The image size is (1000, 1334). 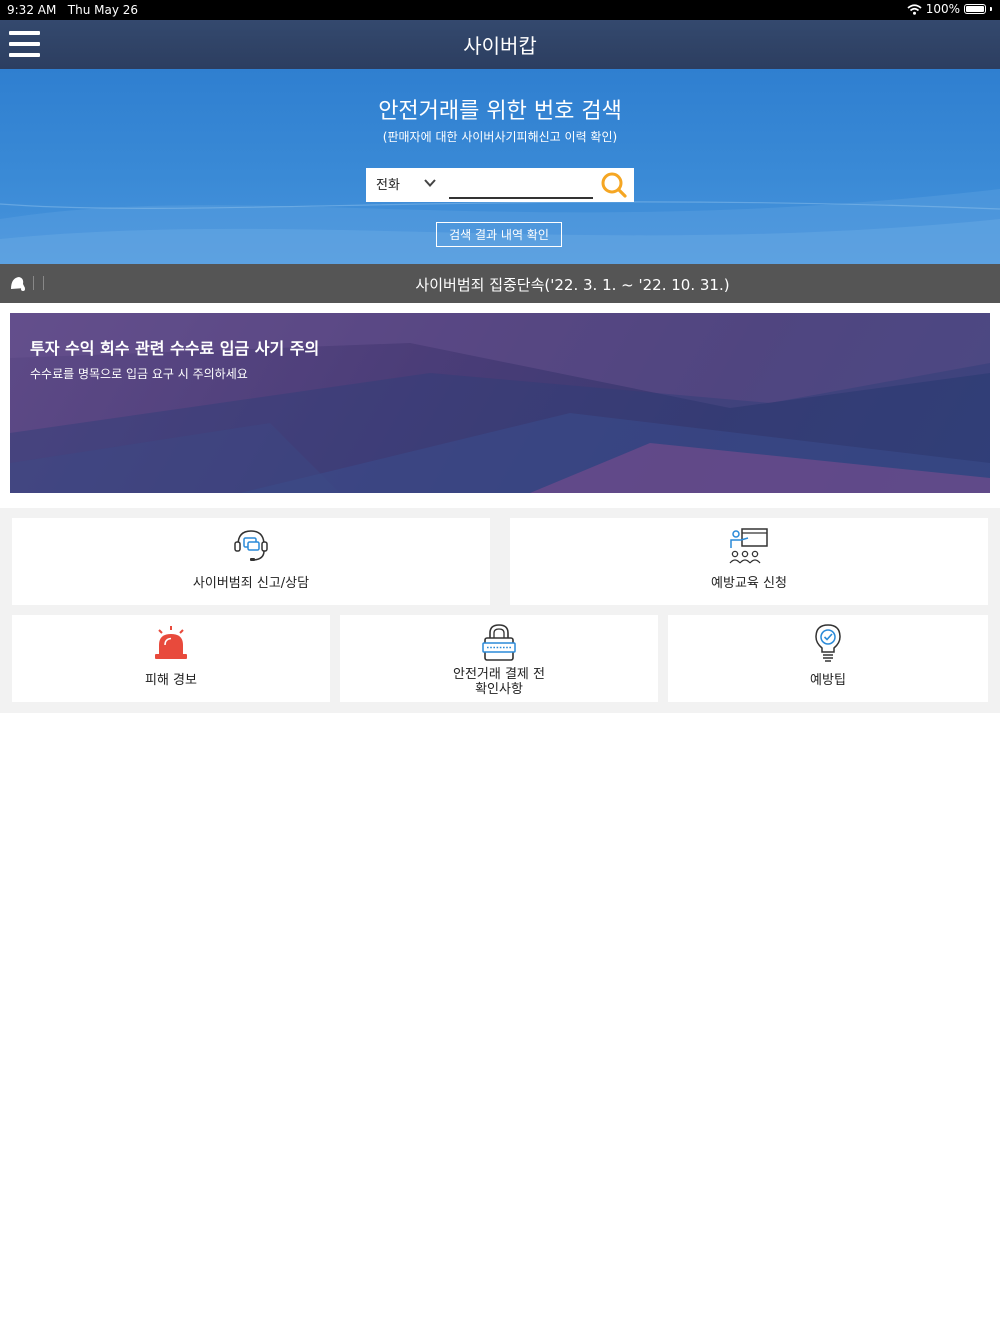 What do you see at coordinates (171, 642) in the screenshot?
I see `siren-icon` at bounding box center [171, 642].